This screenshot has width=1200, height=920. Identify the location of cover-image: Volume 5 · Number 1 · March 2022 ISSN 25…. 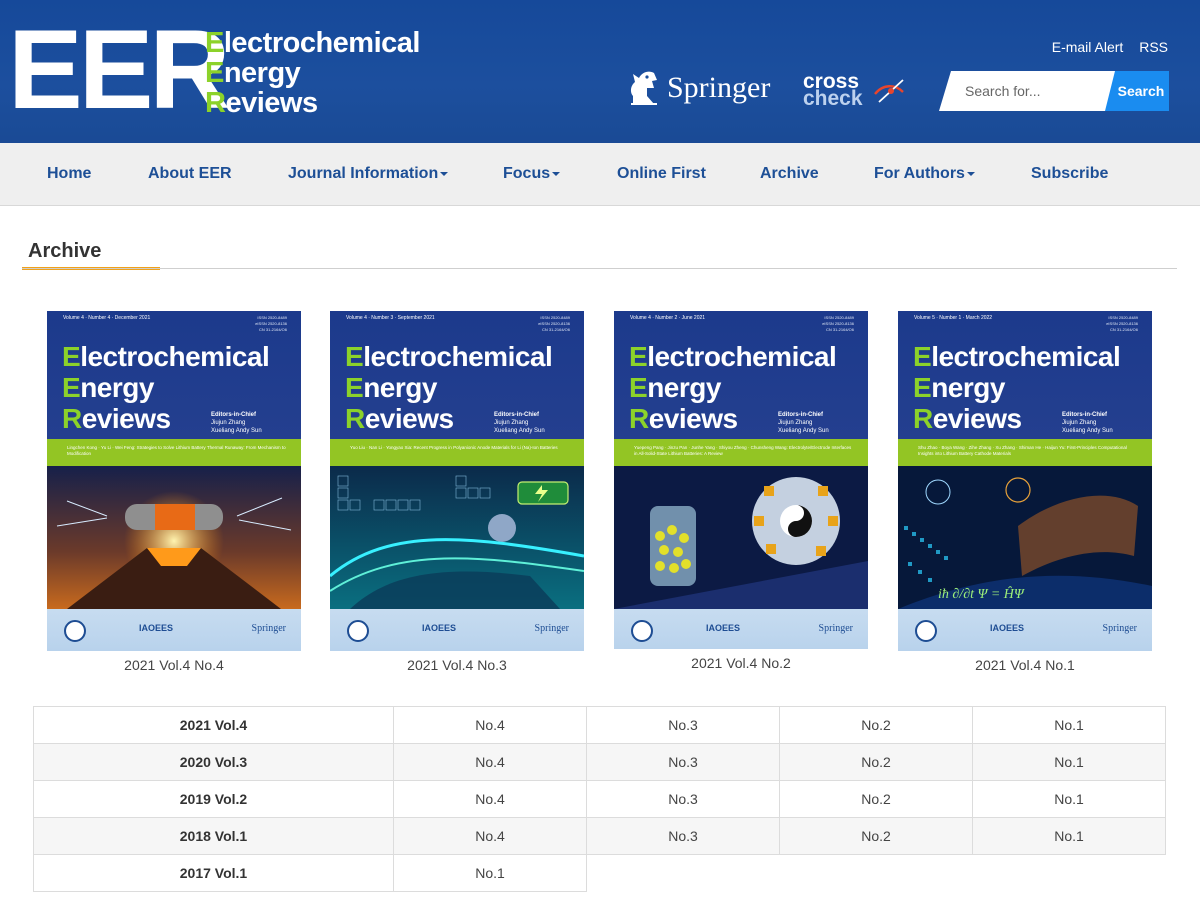
(1025, 481).